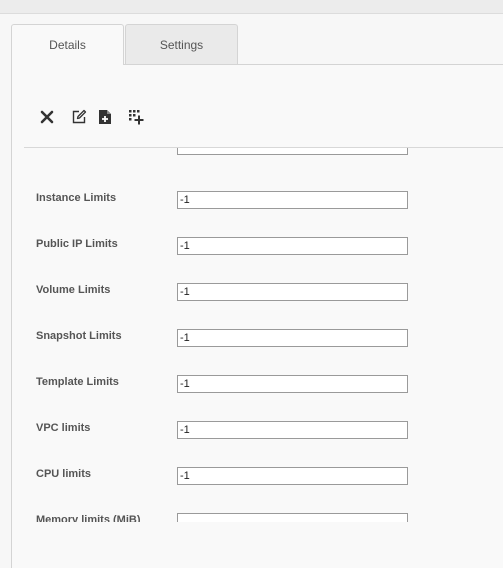  I want to click on instance-limits-row: Instance Limits, so click(263, 206).